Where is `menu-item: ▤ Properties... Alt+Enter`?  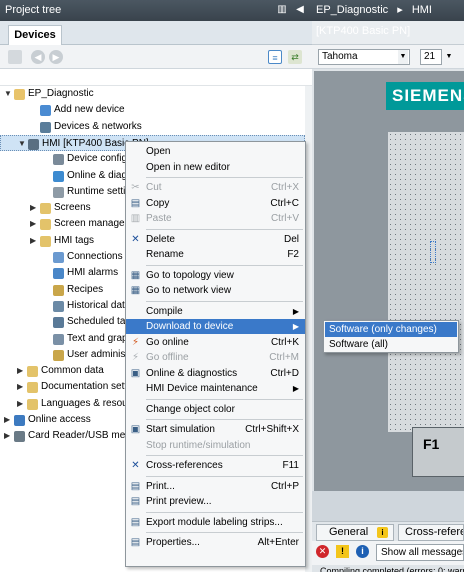
menu-item: ▤ Properties... Alt+Enter is located at coordinates (215, 542).